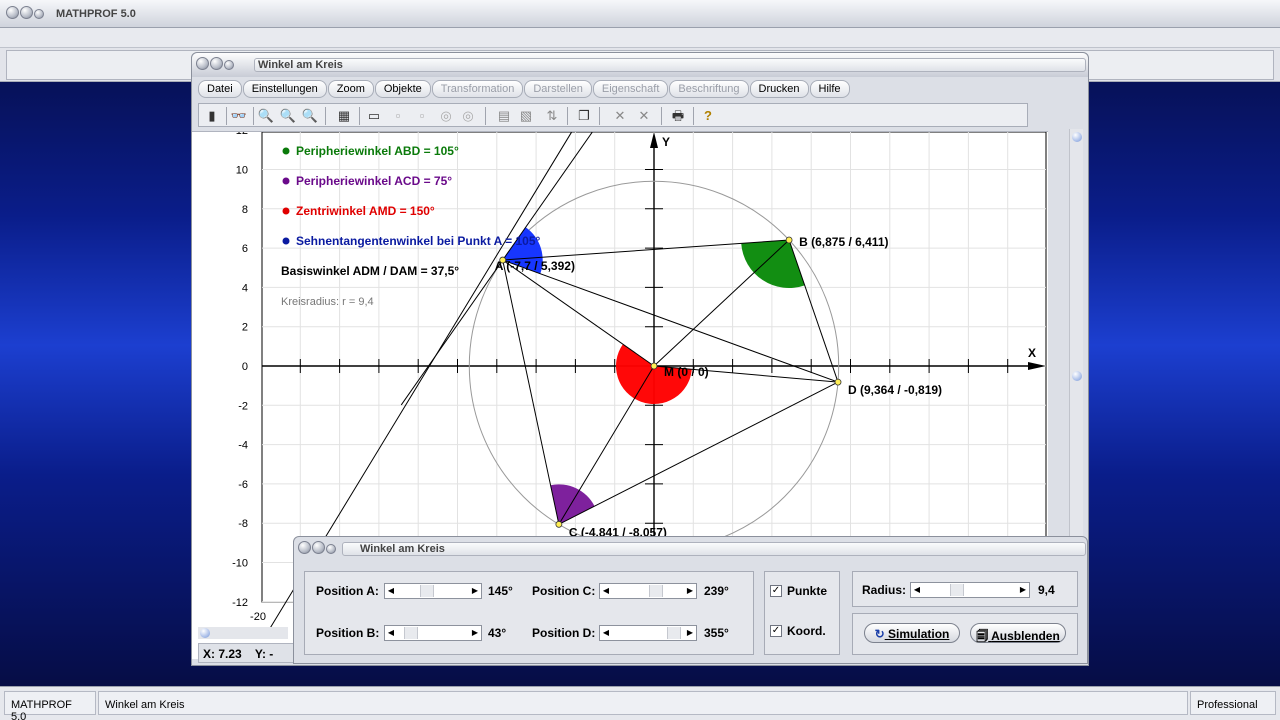  I want to click on status-app: MATHPROF 5.0, so click(50, 705).